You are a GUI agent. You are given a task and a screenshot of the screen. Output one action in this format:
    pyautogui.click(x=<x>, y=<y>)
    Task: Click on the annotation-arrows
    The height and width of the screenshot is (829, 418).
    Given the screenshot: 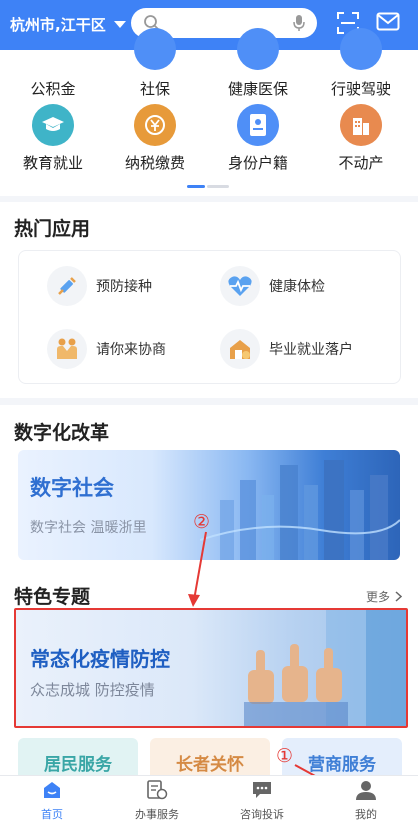 What is the action you would take?
    pyautogui.click(x=272, y=665)
    